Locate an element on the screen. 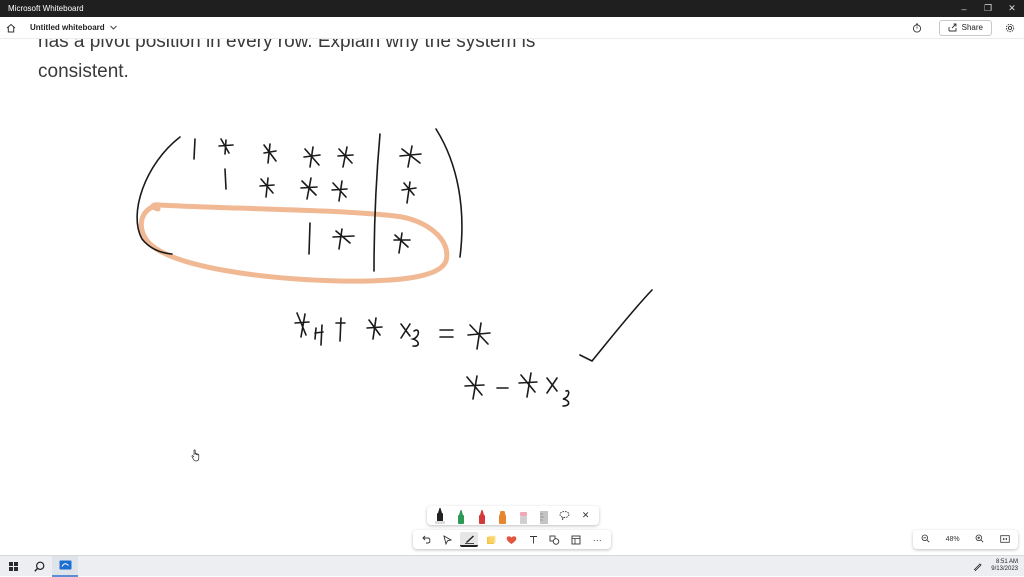 The image size is (1024, 577). hand-cursor-icon is located at coordinates (195, 455).